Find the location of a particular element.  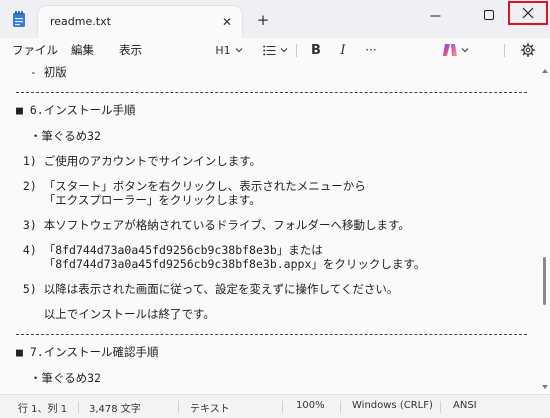

new-tab-icon: + is located at coordinates (263, 20).